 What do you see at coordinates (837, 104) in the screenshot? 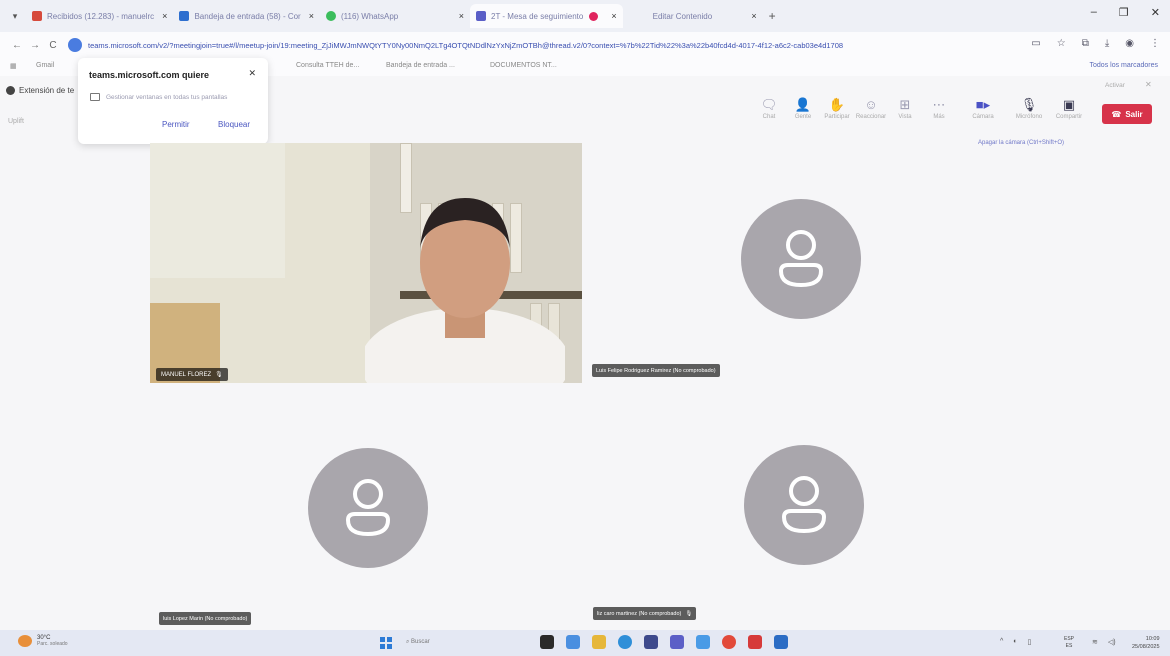
I see `hand-icon: ✋` at bounding box center [837, 104].